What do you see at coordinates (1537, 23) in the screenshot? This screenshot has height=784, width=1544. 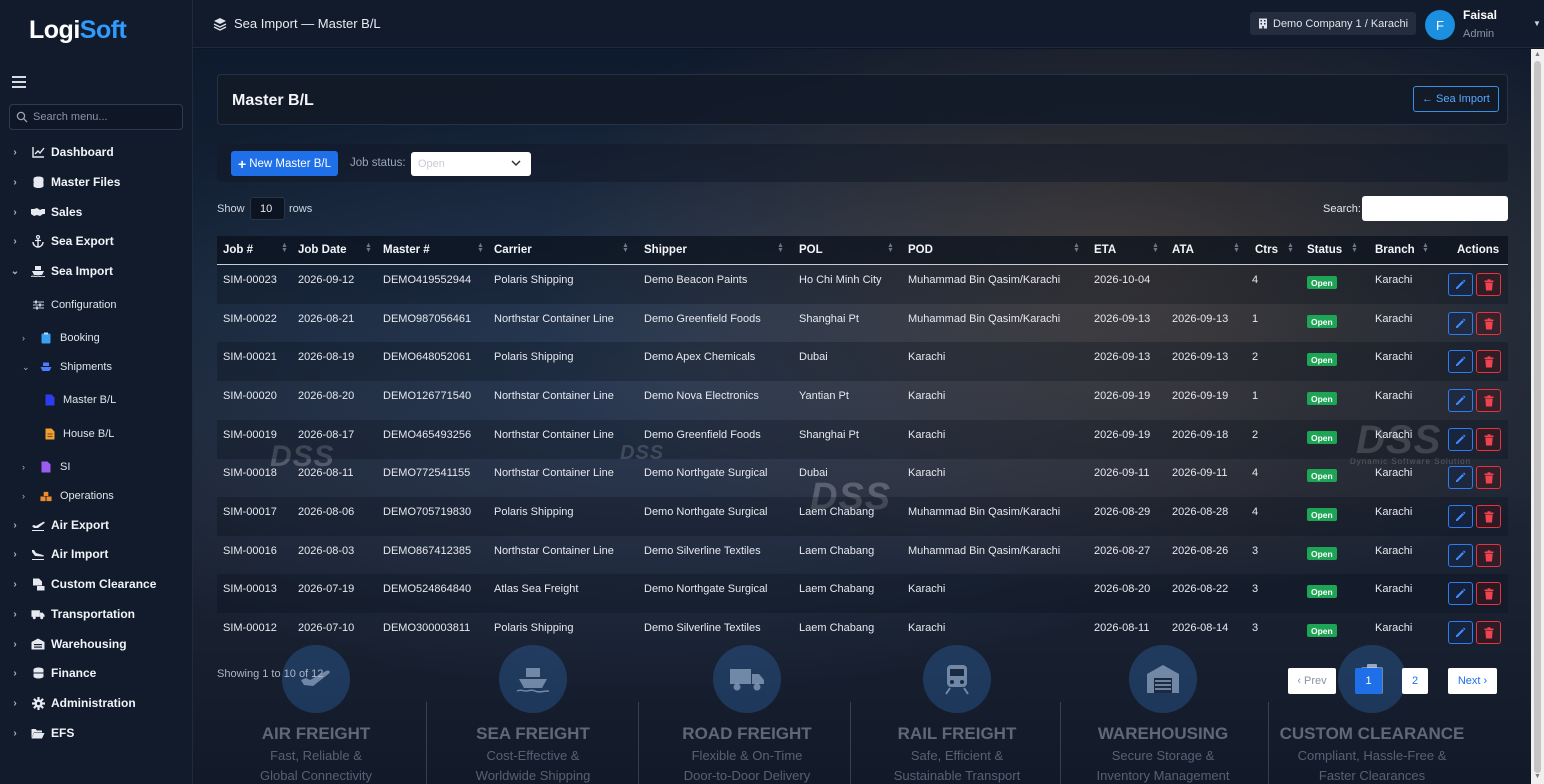 I see `caret-down-icon: ▼` at bounding box center [1537, 23].